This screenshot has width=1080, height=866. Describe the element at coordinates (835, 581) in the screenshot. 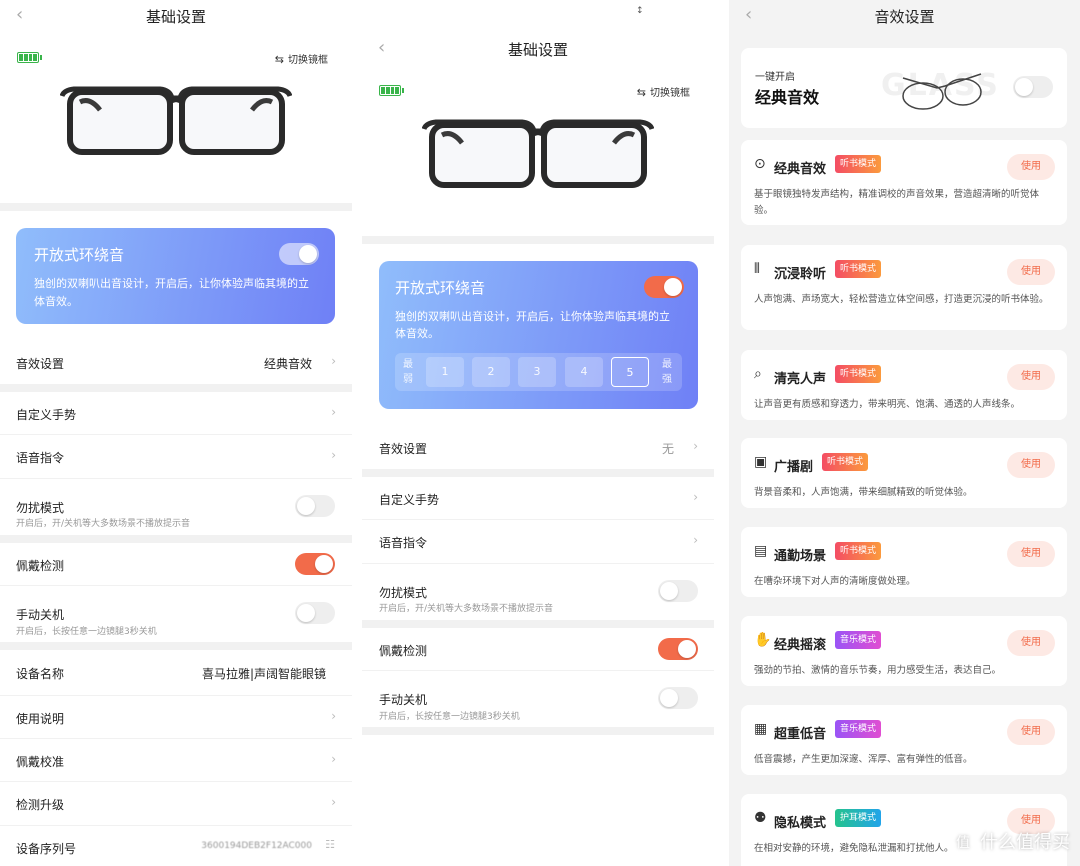

I see `effect-desc: 在嘈杂环境下对人声的清晰度做处理。` at that location.